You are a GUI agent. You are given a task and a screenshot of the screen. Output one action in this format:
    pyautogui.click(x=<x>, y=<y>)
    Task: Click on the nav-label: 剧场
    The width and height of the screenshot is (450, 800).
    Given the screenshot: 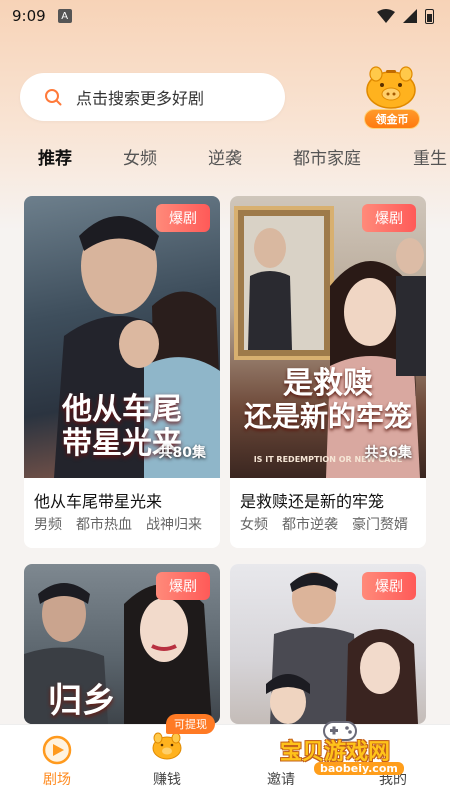 What is the action you would take?
    pyautogui.click(x=57, y=780)
    